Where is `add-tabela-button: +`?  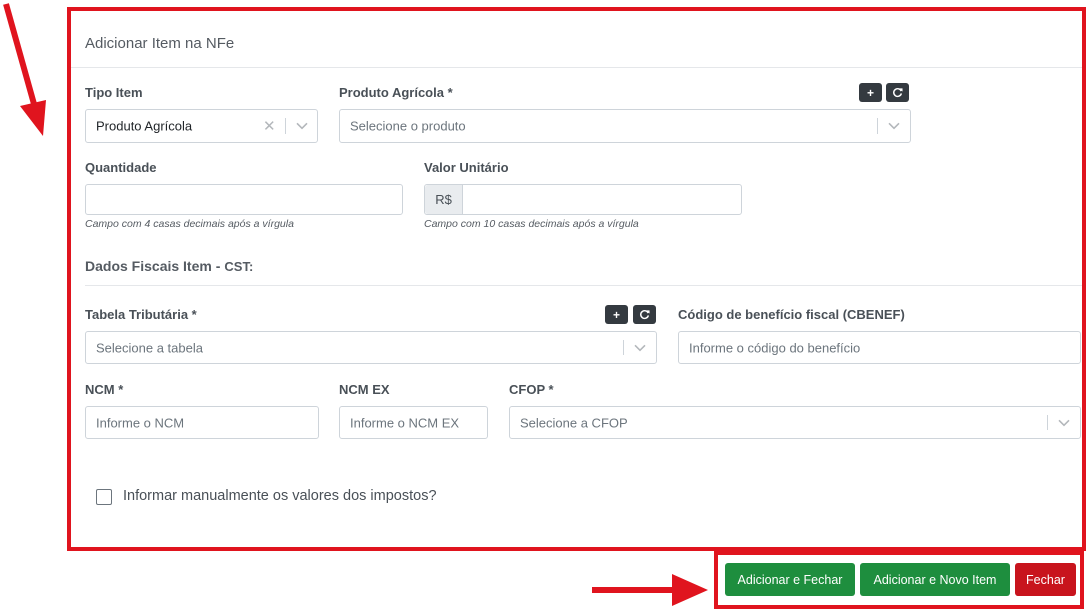 add-tabela-button: + is located at coordinates (616, 314).